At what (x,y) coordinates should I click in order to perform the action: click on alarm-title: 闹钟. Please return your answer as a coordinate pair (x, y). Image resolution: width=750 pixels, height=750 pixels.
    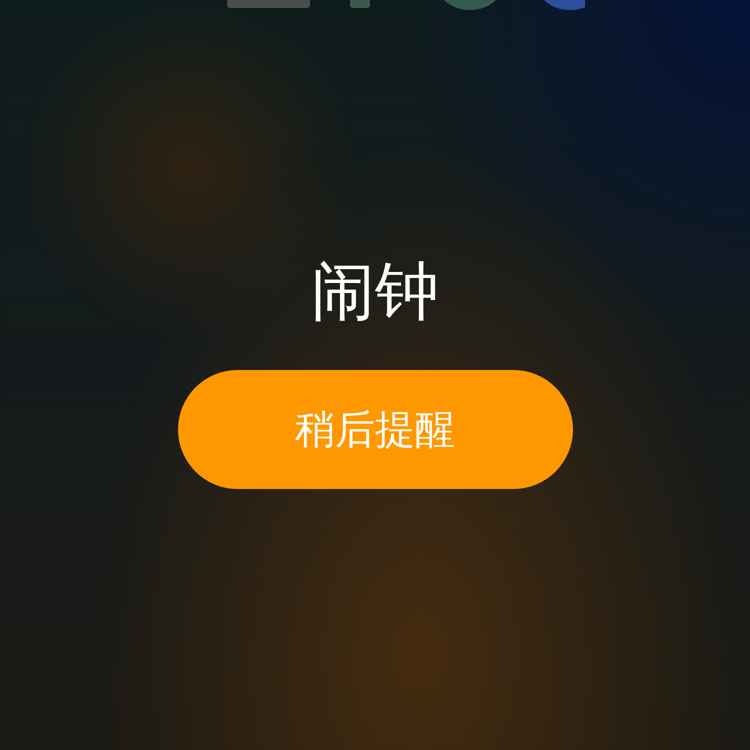
    Looking at the image, I should click on (375, 292).